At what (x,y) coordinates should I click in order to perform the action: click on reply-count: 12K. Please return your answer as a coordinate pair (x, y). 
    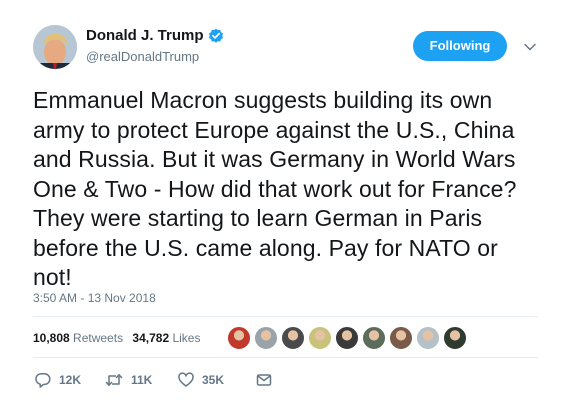
    Looking at the image, I should click on (70, 380).